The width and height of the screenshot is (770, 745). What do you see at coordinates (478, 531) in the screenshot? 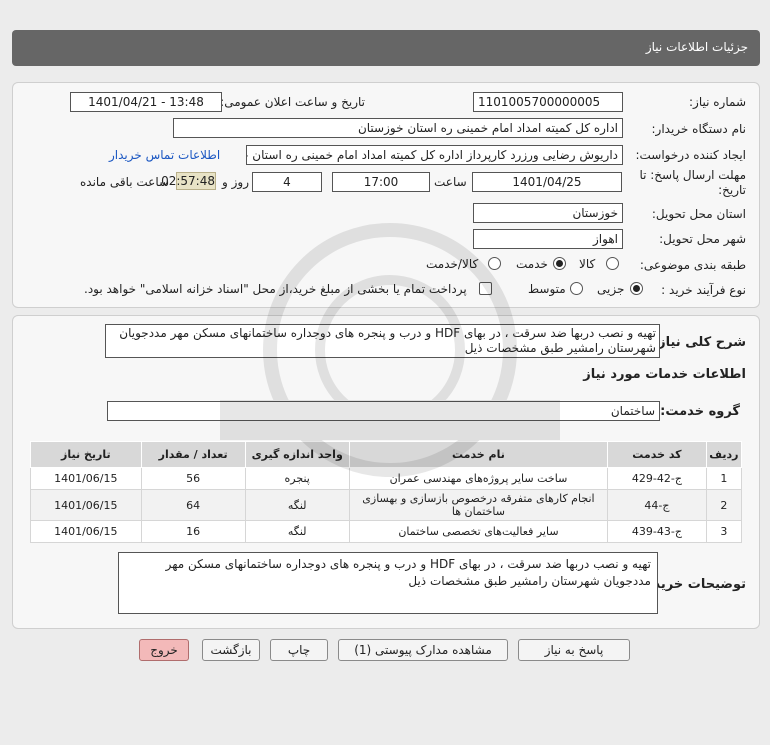
I see `service-name: سایر فعالیت‌های تخصصی ساختمان` at bounding box center [478, 531].